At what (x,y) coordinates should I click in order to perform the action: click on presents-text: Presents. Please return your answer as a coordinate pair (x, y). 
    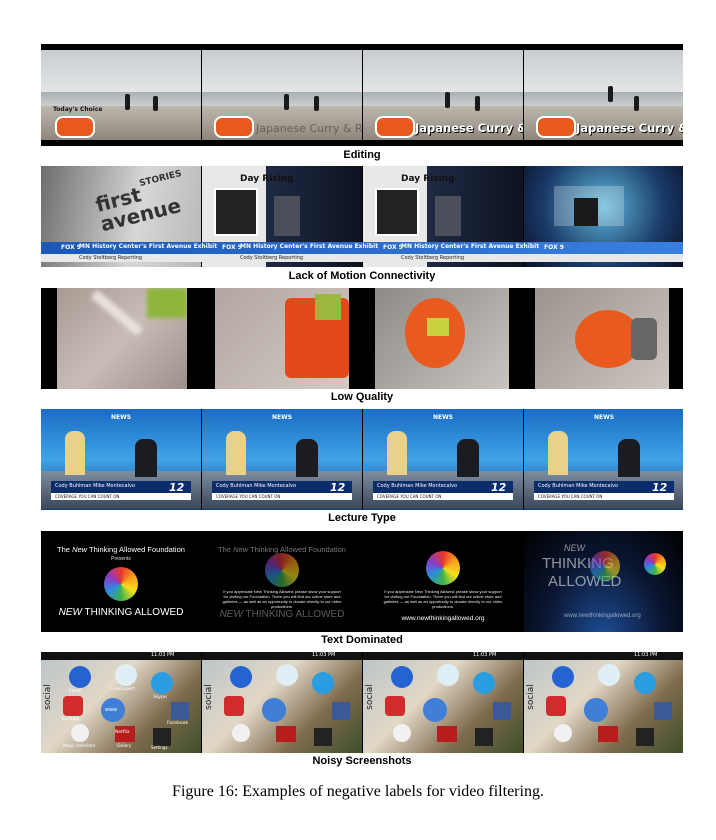
    Looking at the image, I should click on (121, 559).